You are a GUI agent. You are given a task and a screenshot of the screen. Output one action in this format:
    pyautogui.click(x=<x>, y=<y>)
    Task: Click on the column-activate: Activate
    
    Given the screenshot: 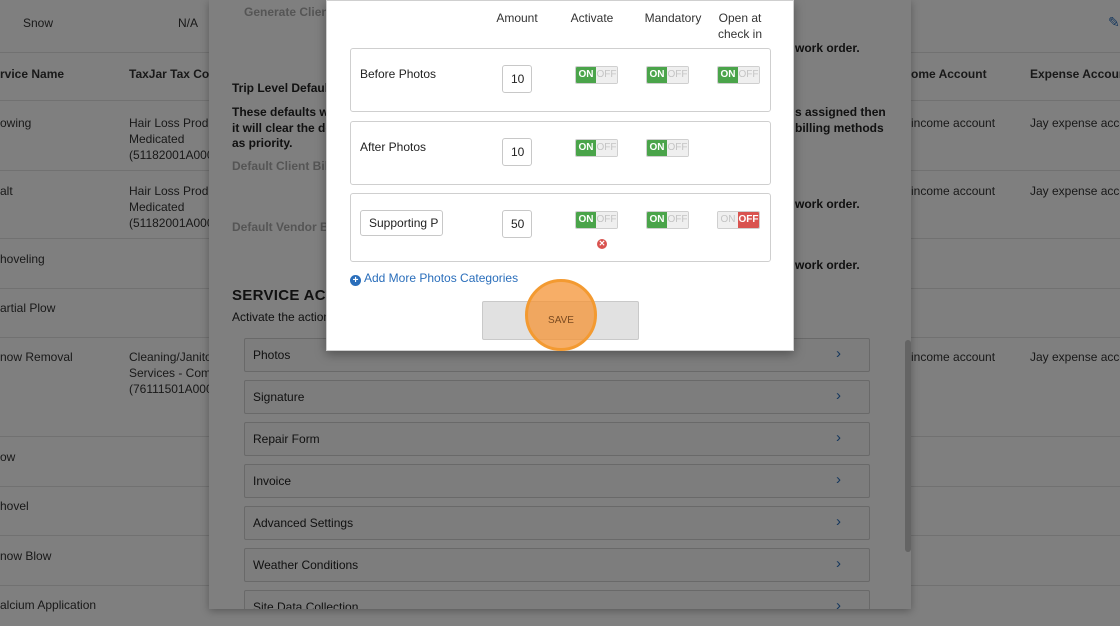 What is the action you would take?
    pyautogui.click(x=592, y=18)
    